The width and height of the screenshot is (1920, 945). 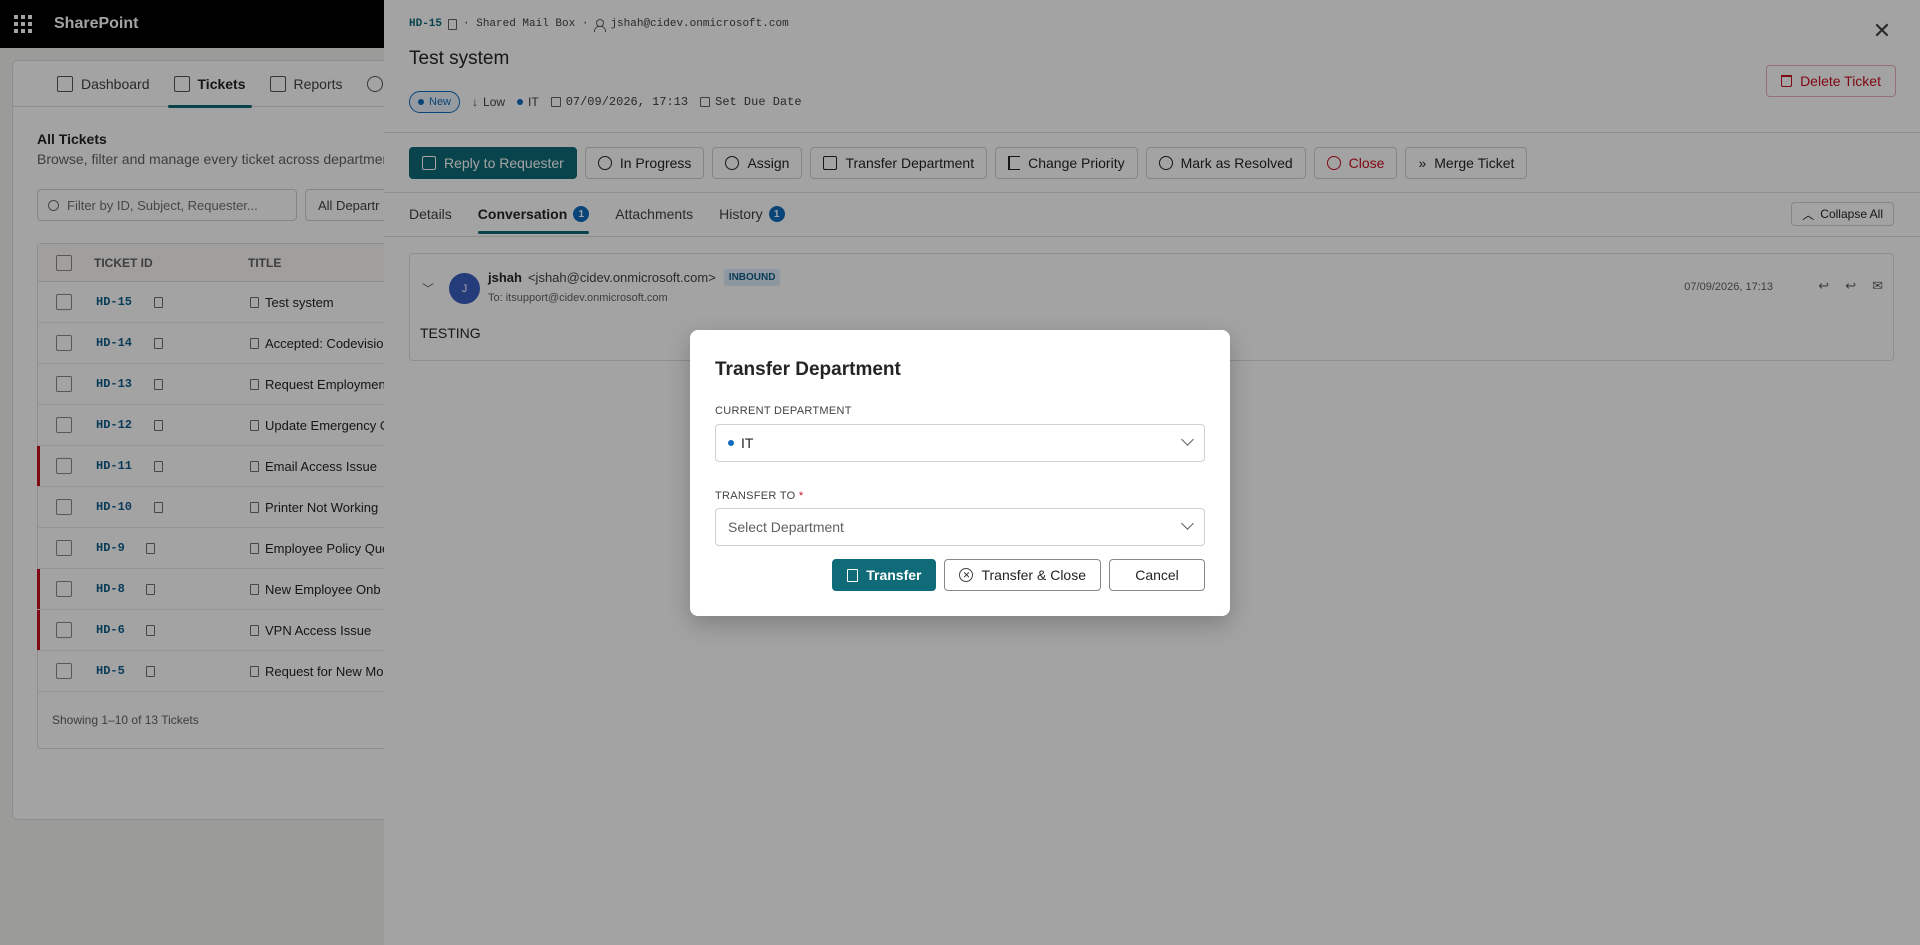 What do you see at coordinates (966, 575) in the screenshot?
I see `dismiss-circle-icon: ✕` at bounding box center [966, 575].